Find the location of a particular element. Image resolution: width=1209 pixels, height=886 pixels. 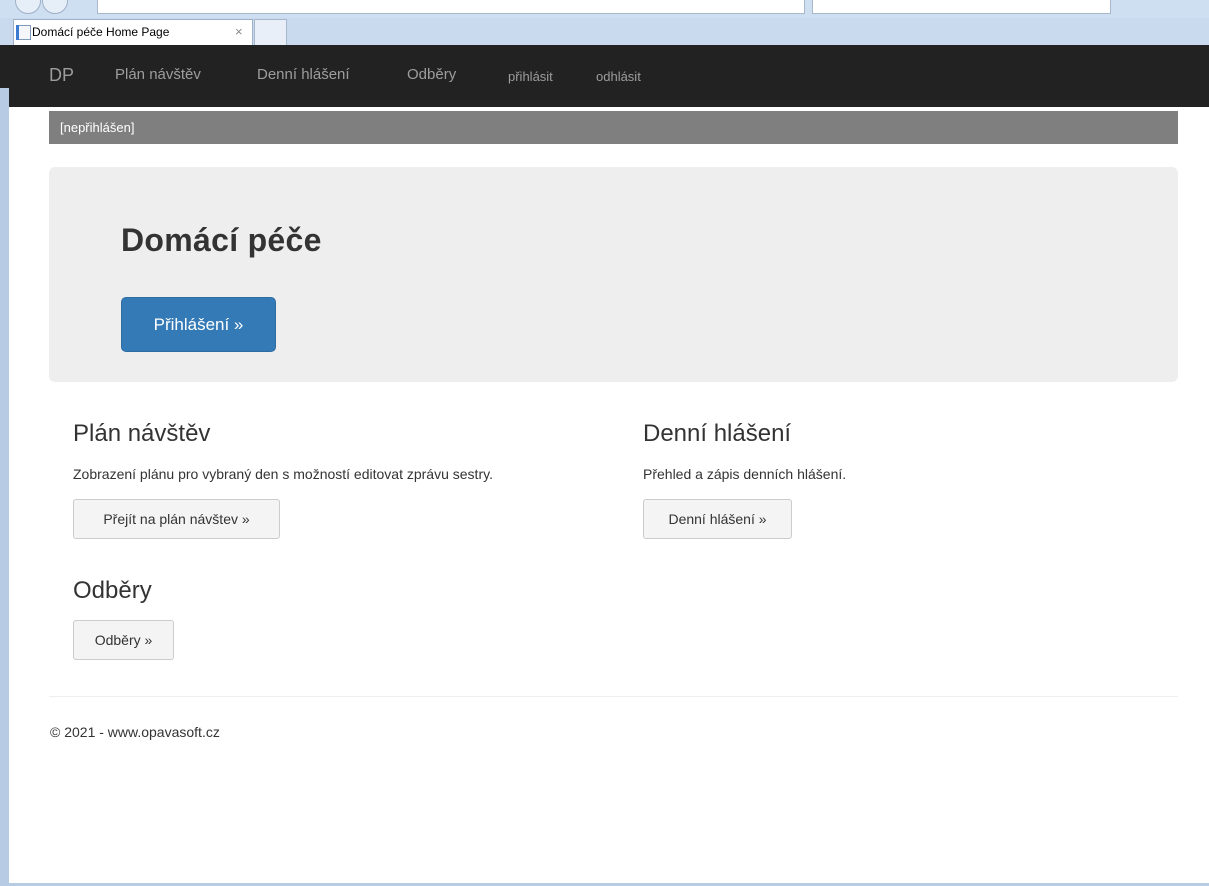

window-frame-left-dark is located at coordinates (4, 66).